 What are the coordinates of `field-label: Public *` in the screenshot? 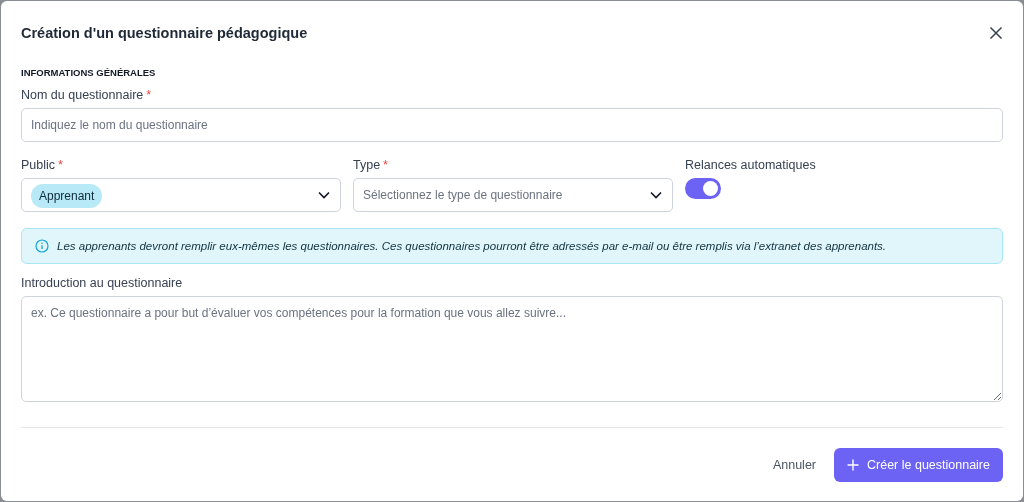 It's located at (42, 165).